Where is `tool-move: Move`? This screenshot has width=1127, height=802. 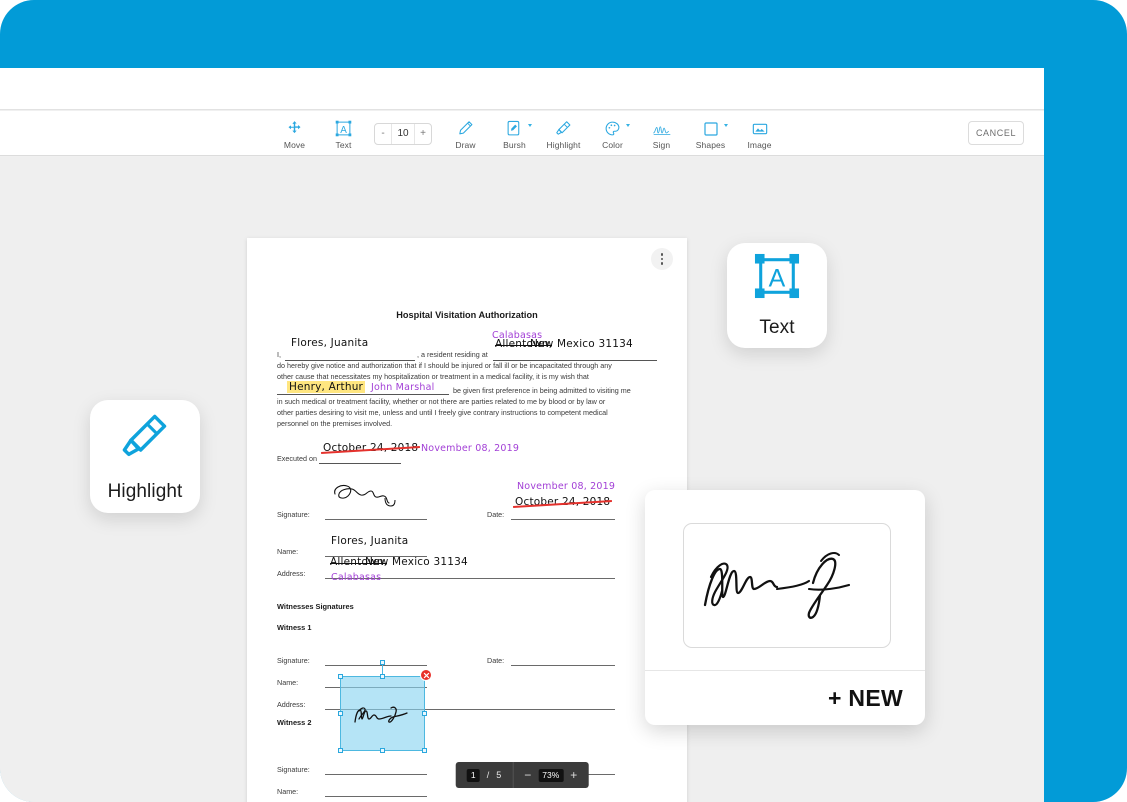
tool-move: Move is located at coordinates (294, 133).